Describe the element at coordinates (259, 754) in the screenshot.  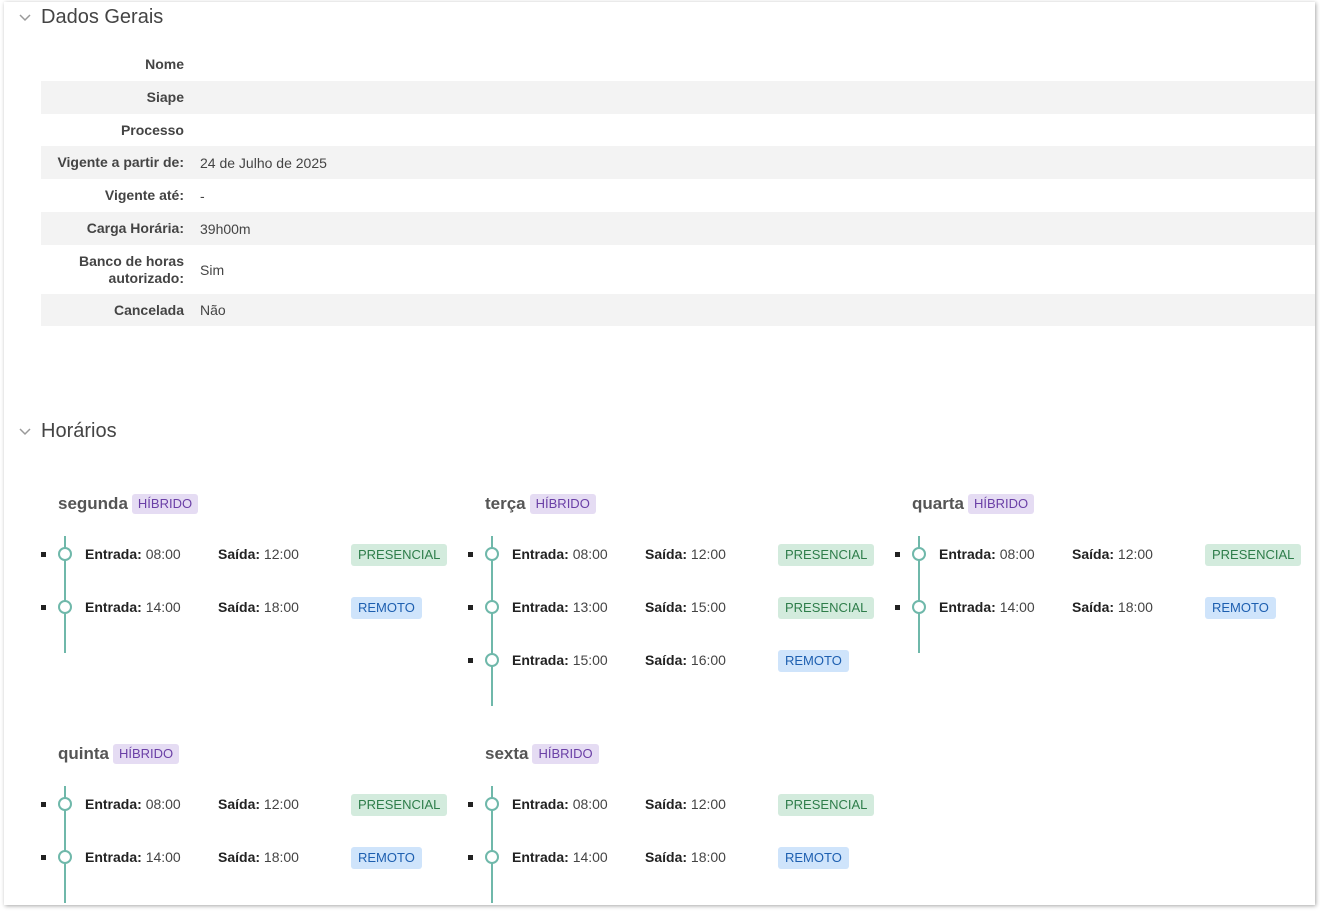
I see `day-header: quinta HÍBRIDO` at that location.